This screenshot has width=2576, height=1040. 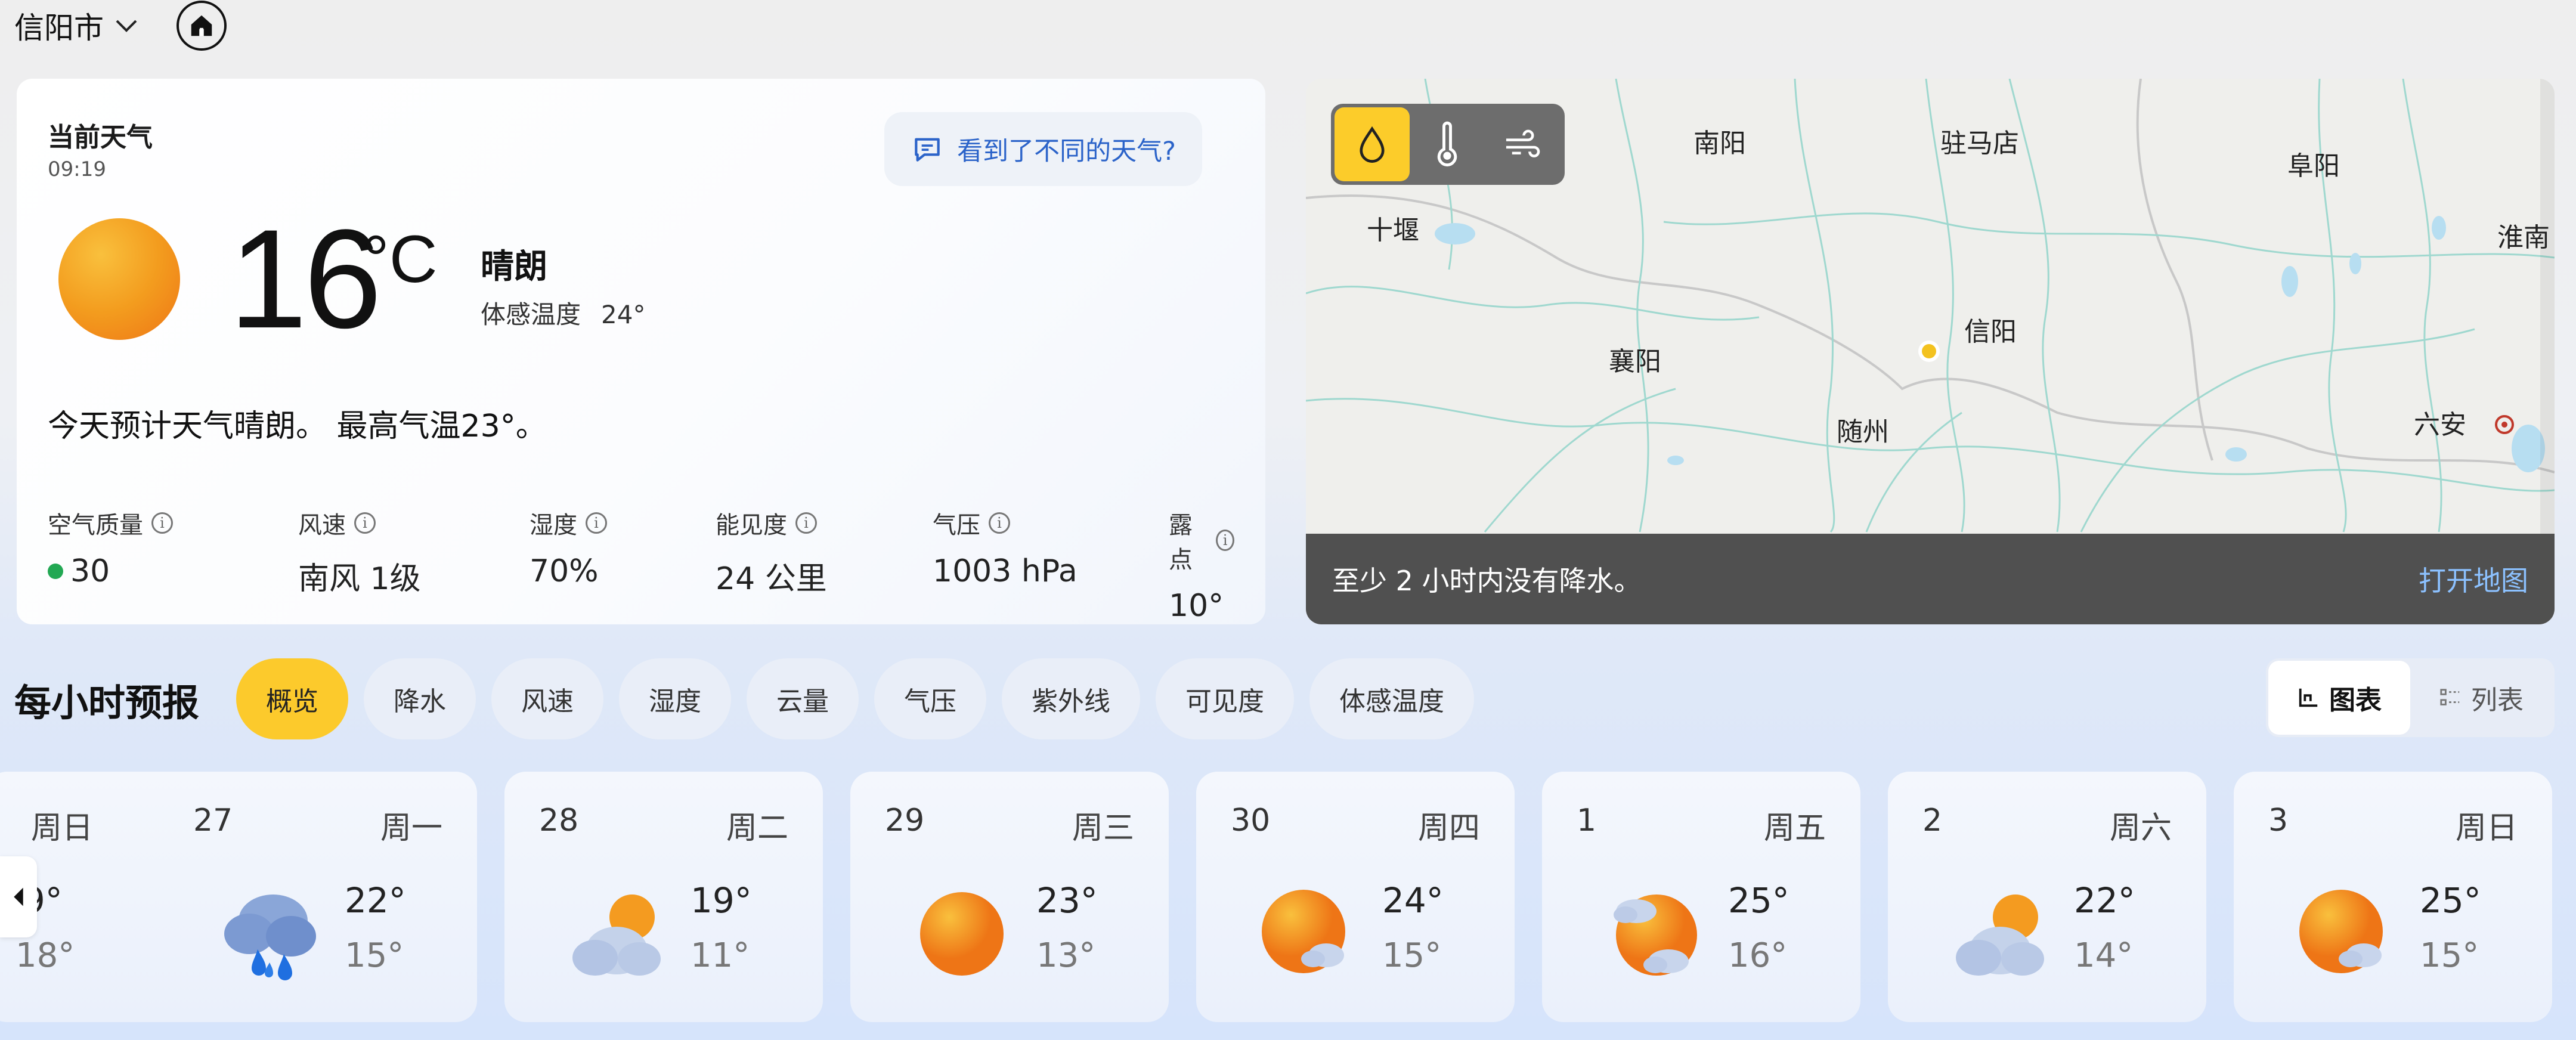 What do you see at coordinates (1010, 897) in the screenshot?
I see `day-card: 29 周三 23° 13°` at bounding box center [1010, 897].